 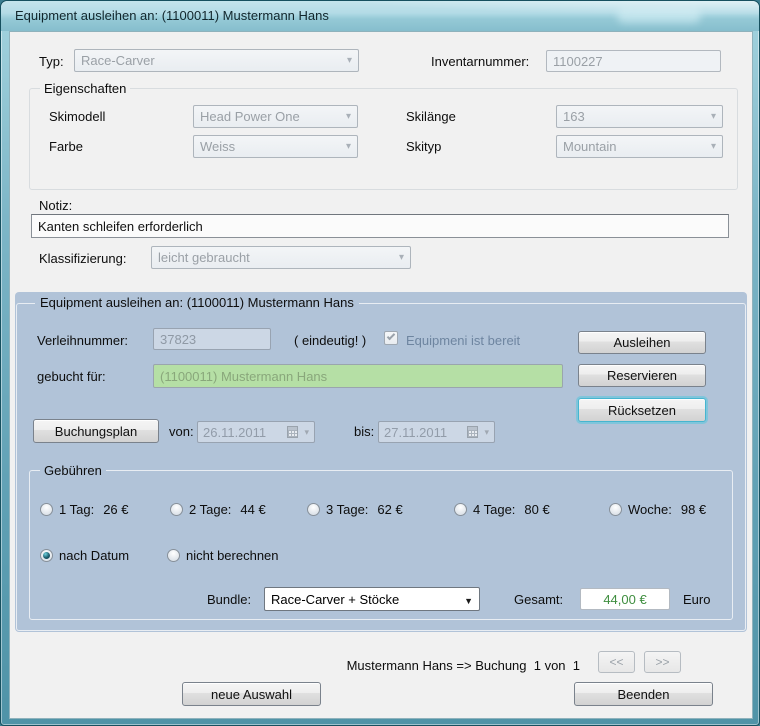 I want to click on chevron-down-icon: ▼, so click(x=468, y=601).